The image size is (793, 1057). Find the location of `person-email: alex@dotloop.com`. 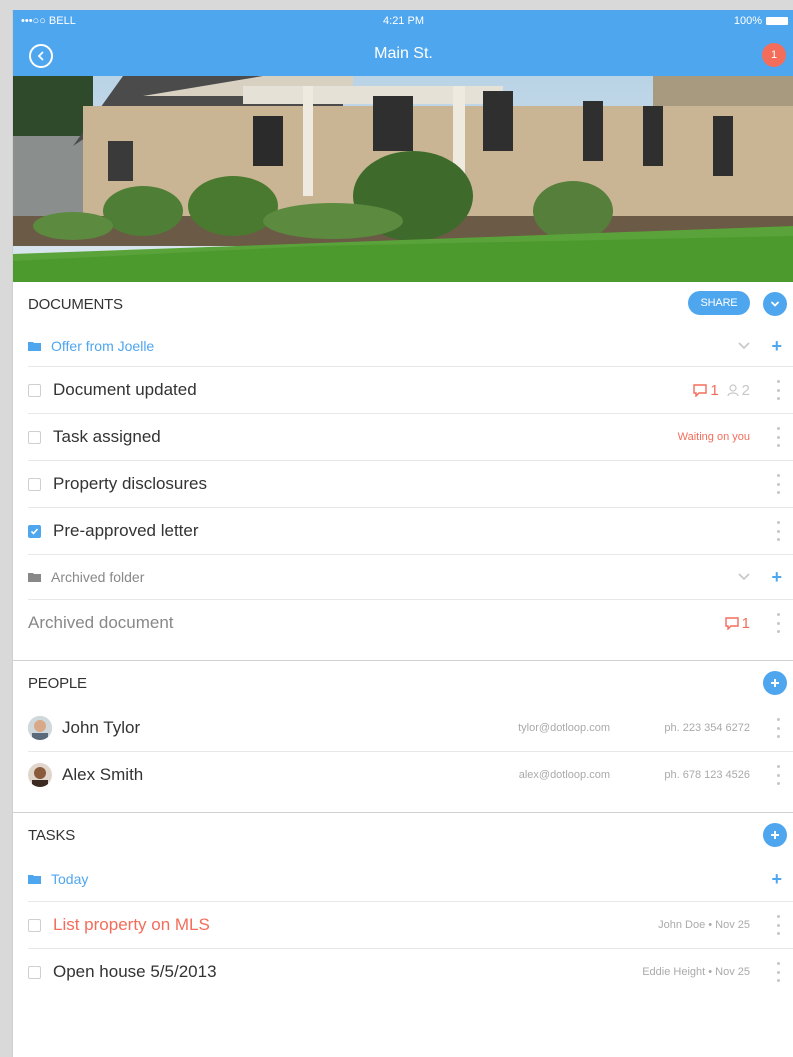

person-email: alex@dotloop.com is located at coordinates (564, 775).